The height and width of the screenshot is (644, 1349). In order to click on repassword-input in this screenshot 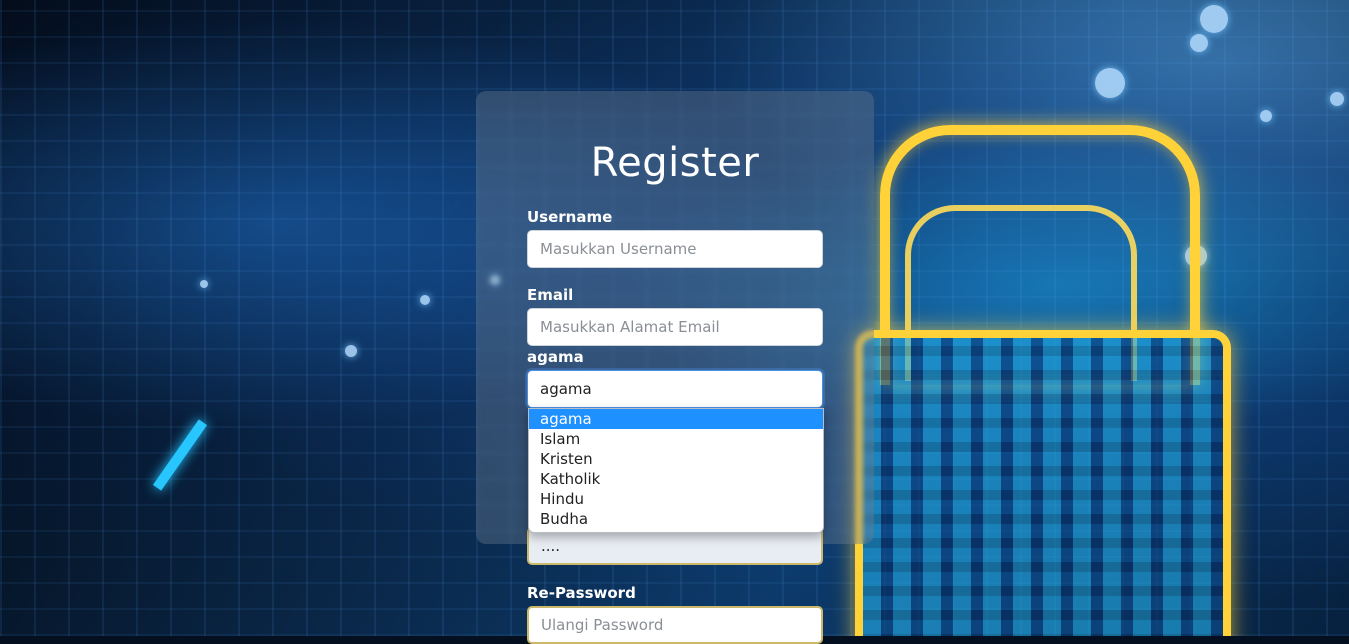, I will do `click(675, 625)`.